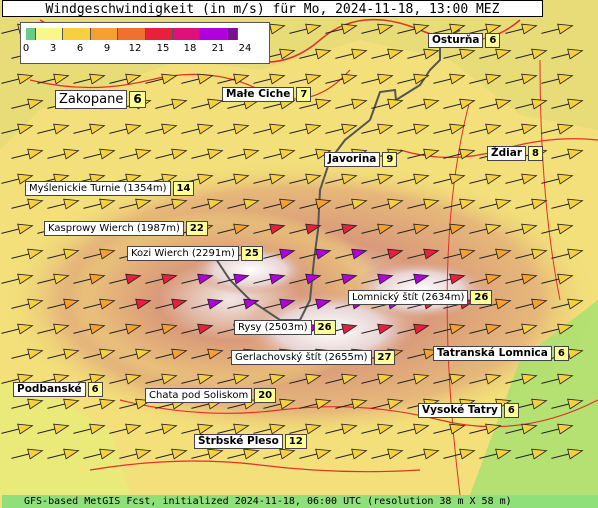 This screenshot has height=508, width=598. I want to click on legend-tick: 15, so click(163, 48).